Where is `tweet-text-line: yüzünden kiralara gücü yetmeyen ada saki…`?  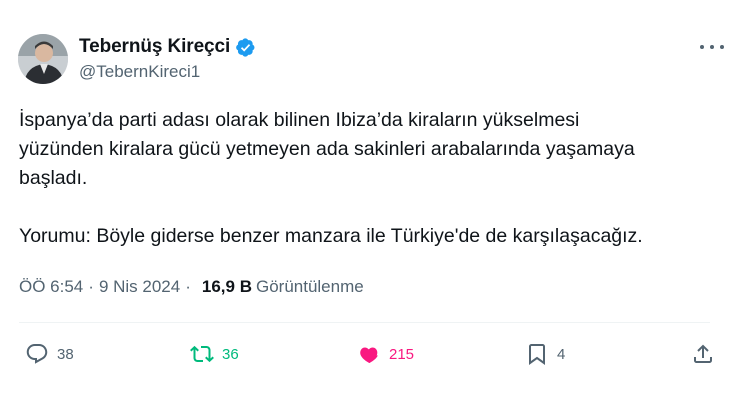
tweet-text-line: yüzünden kiralara gücü yetmeyen ada saki… is located at coordinates (327, 149).